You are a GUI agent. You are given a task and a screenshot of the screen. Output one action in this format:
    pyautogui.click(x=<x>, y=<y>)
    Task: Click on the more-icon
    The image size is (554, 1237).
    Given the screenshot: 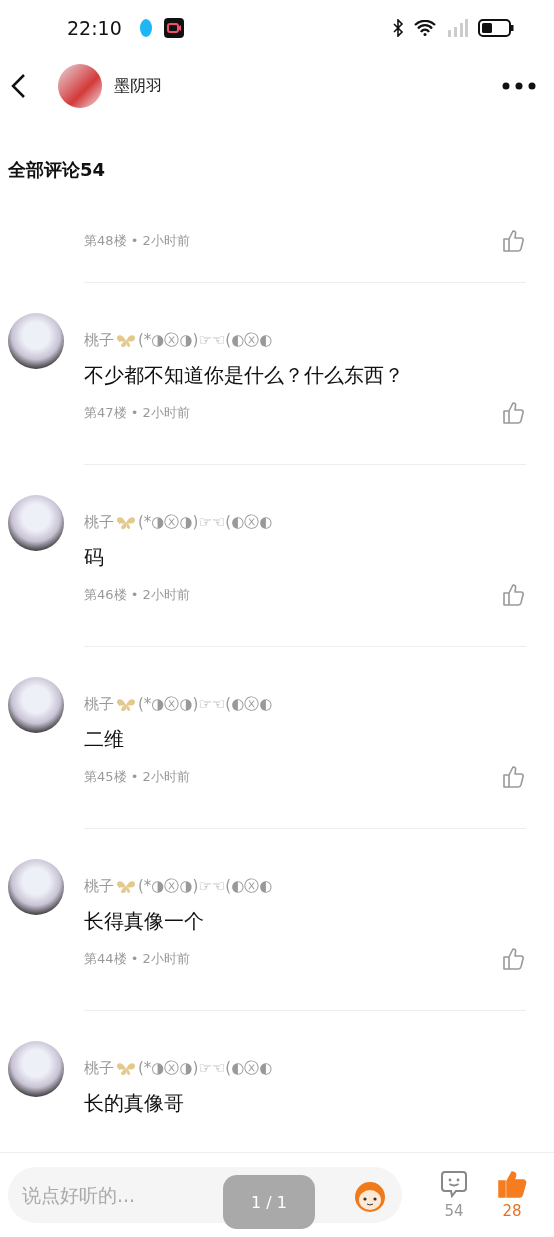 What is the action you would take?
    pyautogui.click(x=519, y=86)
    